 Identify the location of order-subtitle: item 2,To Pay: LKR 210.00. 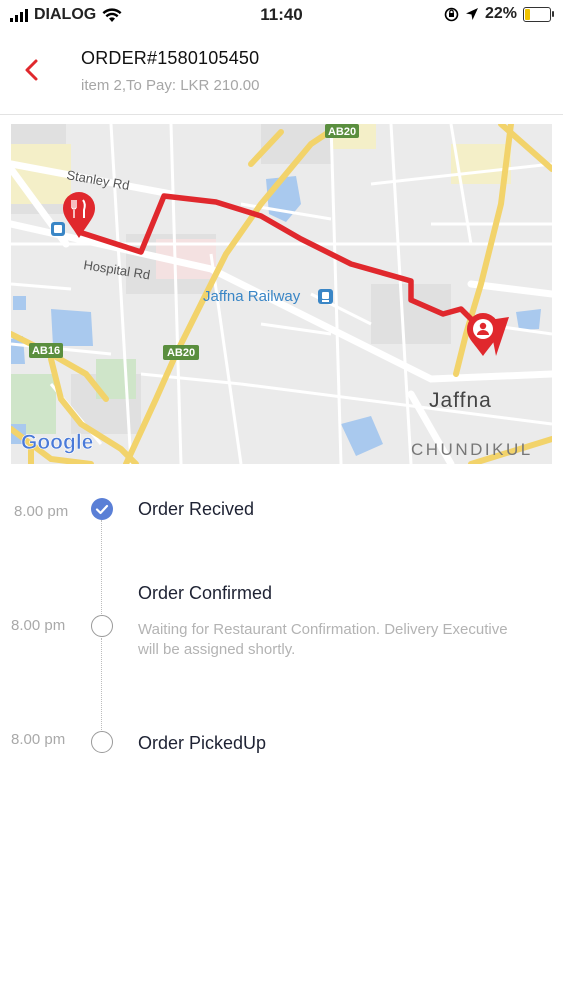
(170, 85).